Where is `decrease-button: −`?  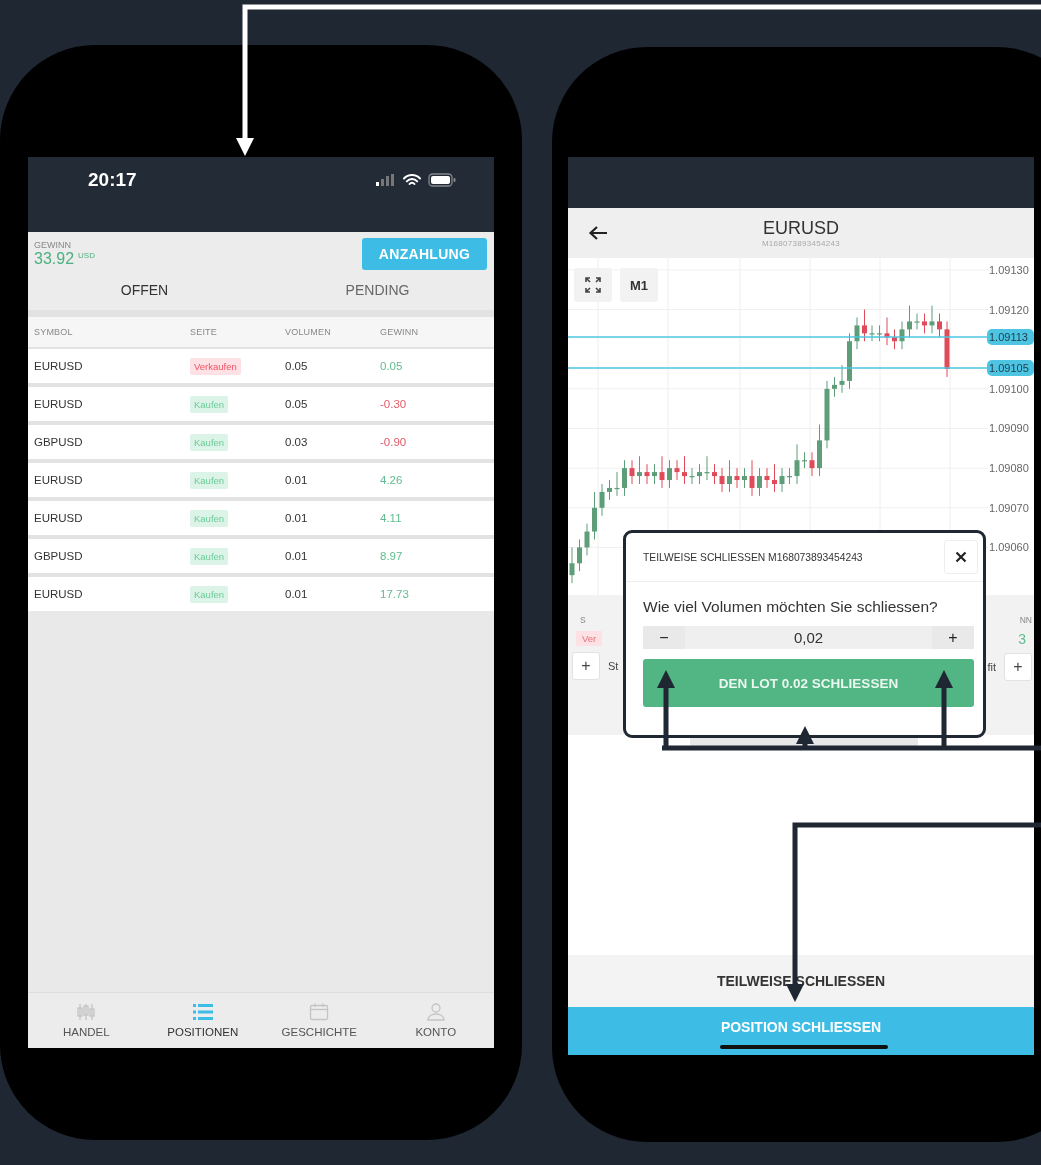
decrease-button: − is located at coordinates (664, 637).